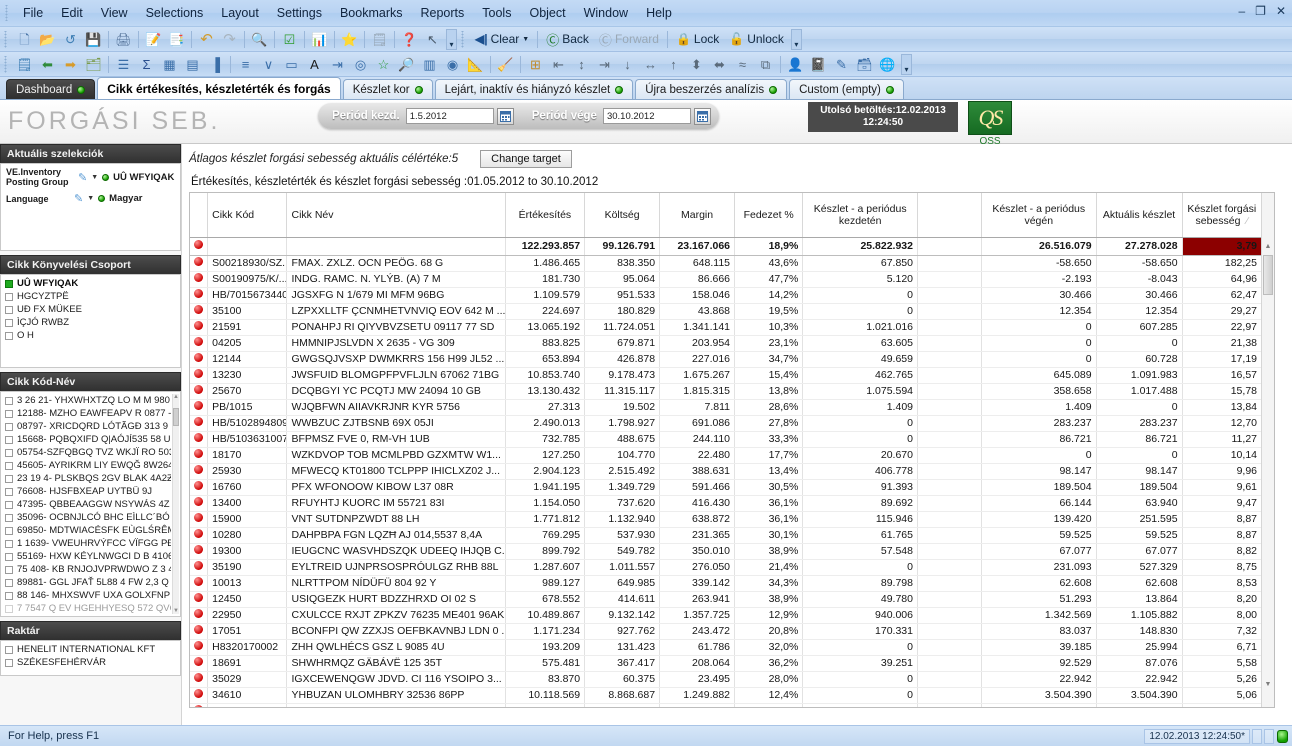 The width and height of the screenshot is (1292, 746). What do you see at coordinates (860, 455) in the screenshot?
I see `cell-keszlet-kezdeten: 20.670` at bounding box center [860, 455].